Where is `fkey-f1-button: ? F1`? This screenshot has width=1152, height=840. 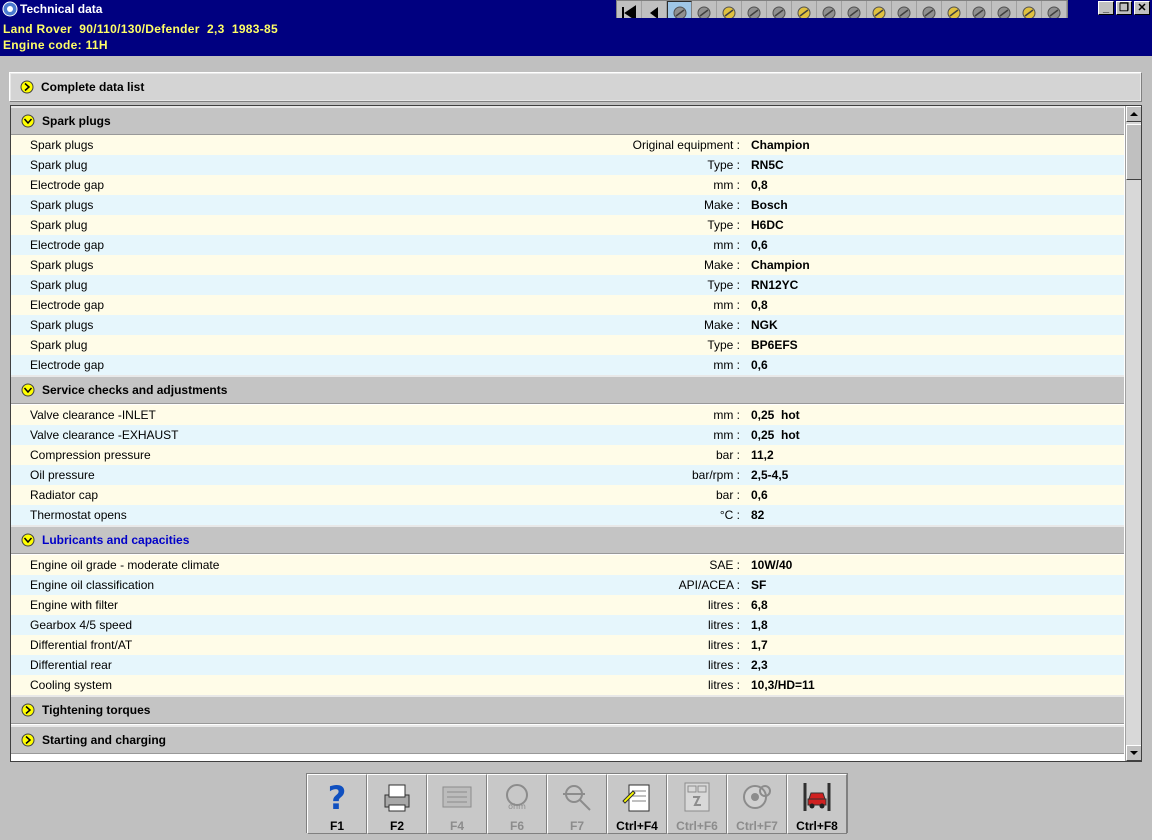 fkey-f1-button: ? F1 is located at coordinates (337, 804).